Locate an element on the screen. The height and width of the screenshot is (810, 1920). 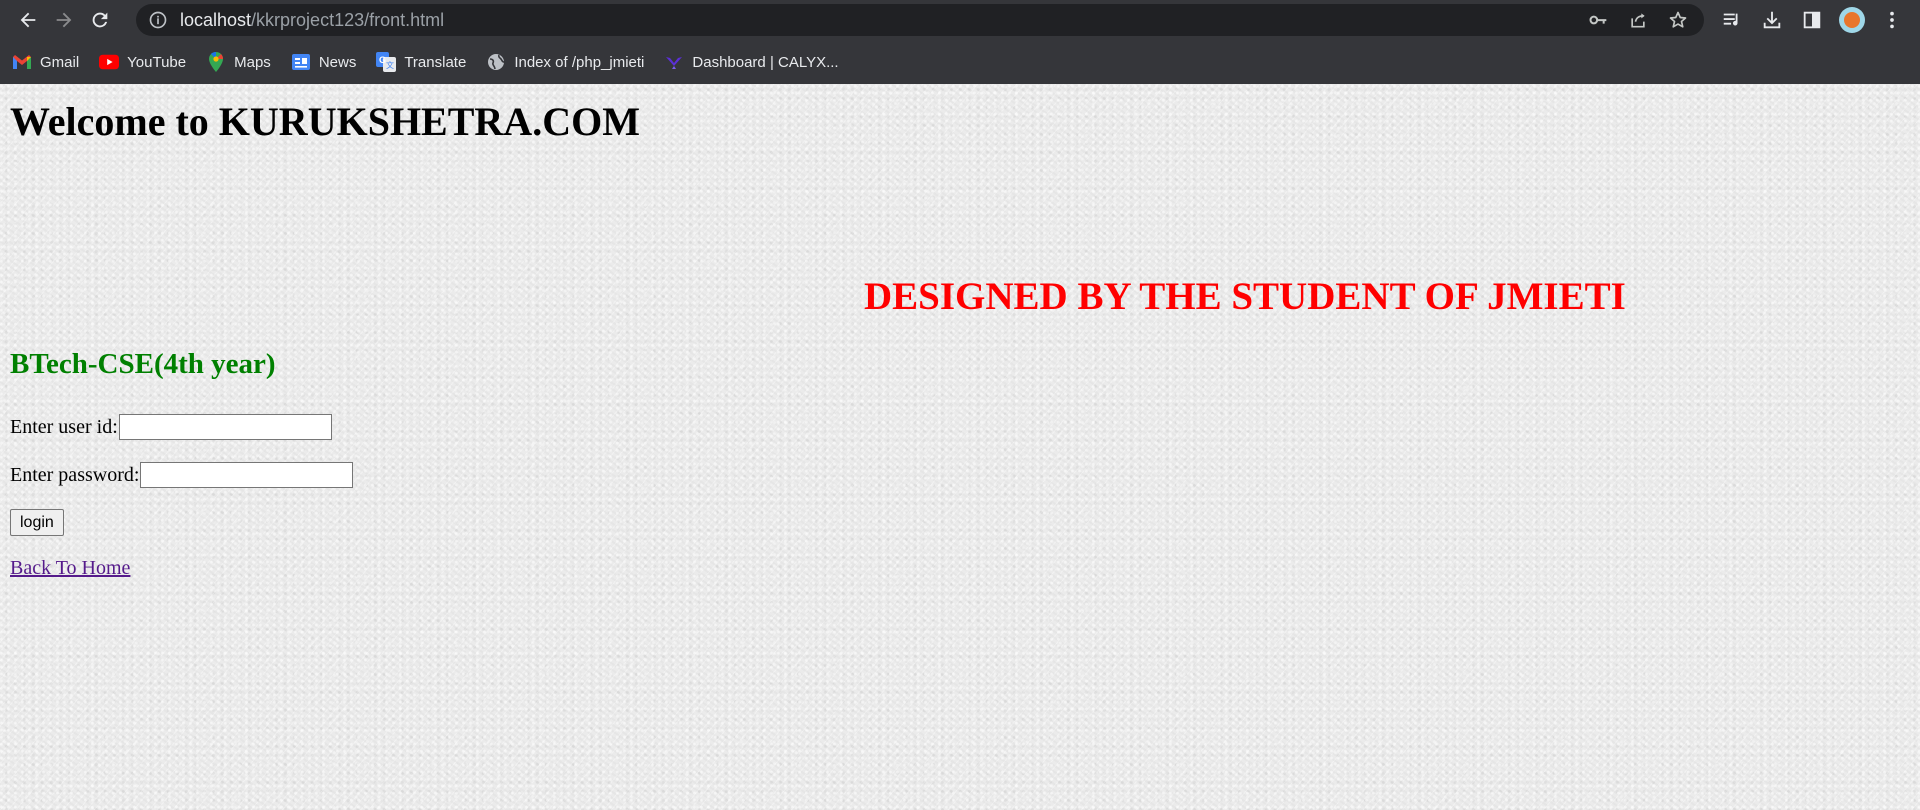
reload-icon is located at coordinates (100, 20).